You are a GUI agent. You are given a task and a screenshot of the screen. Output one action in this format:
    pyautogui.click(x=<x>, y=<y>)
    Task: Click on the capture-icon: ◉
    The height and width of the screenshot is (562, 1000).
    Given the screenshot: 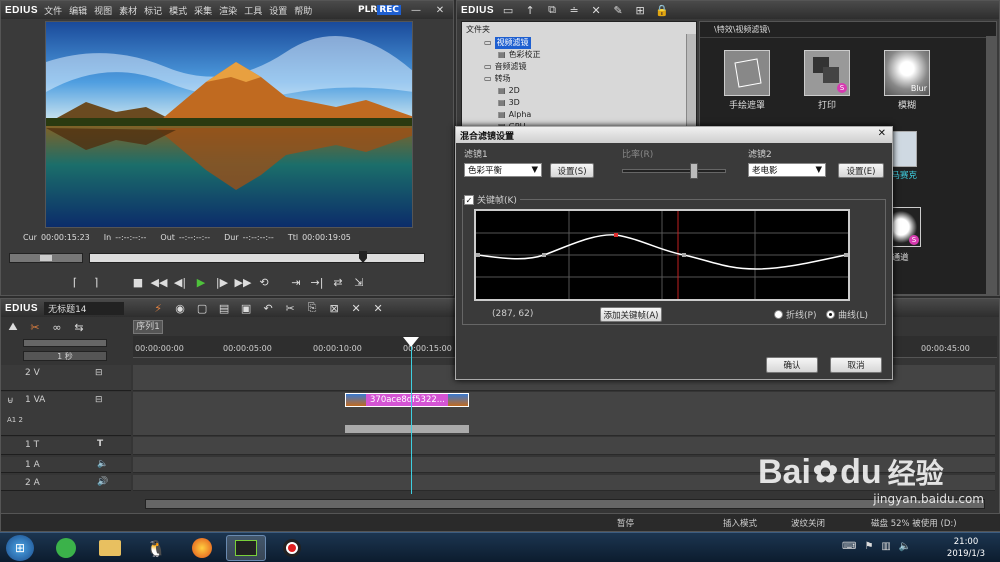 What is the action you would take?
    pyautogui.click(x=180, y=308)
    